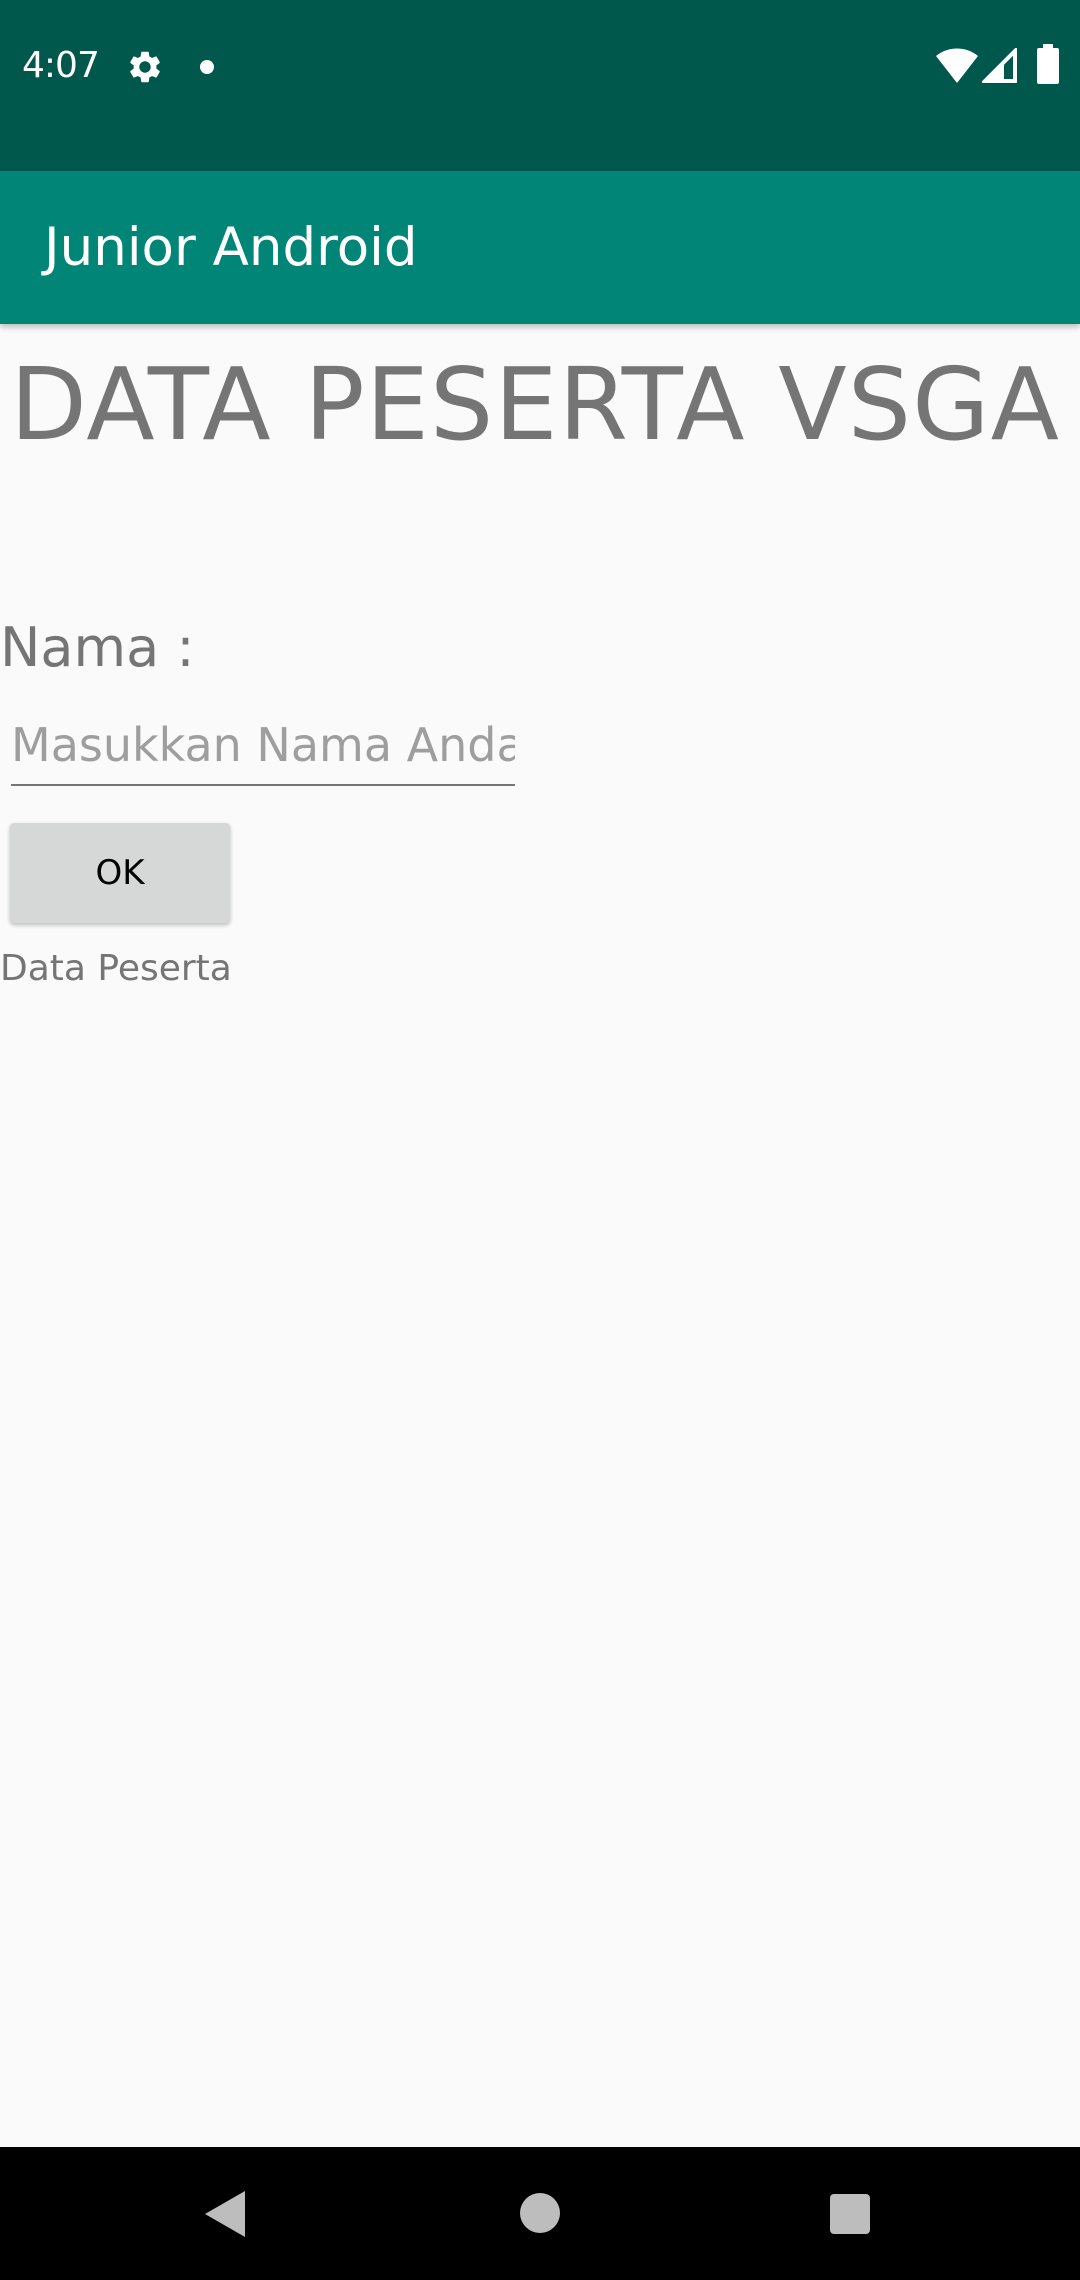  Describe the element at coordinates (207, 67) in the screenshot. I see `notification-dot-icon` at that location.